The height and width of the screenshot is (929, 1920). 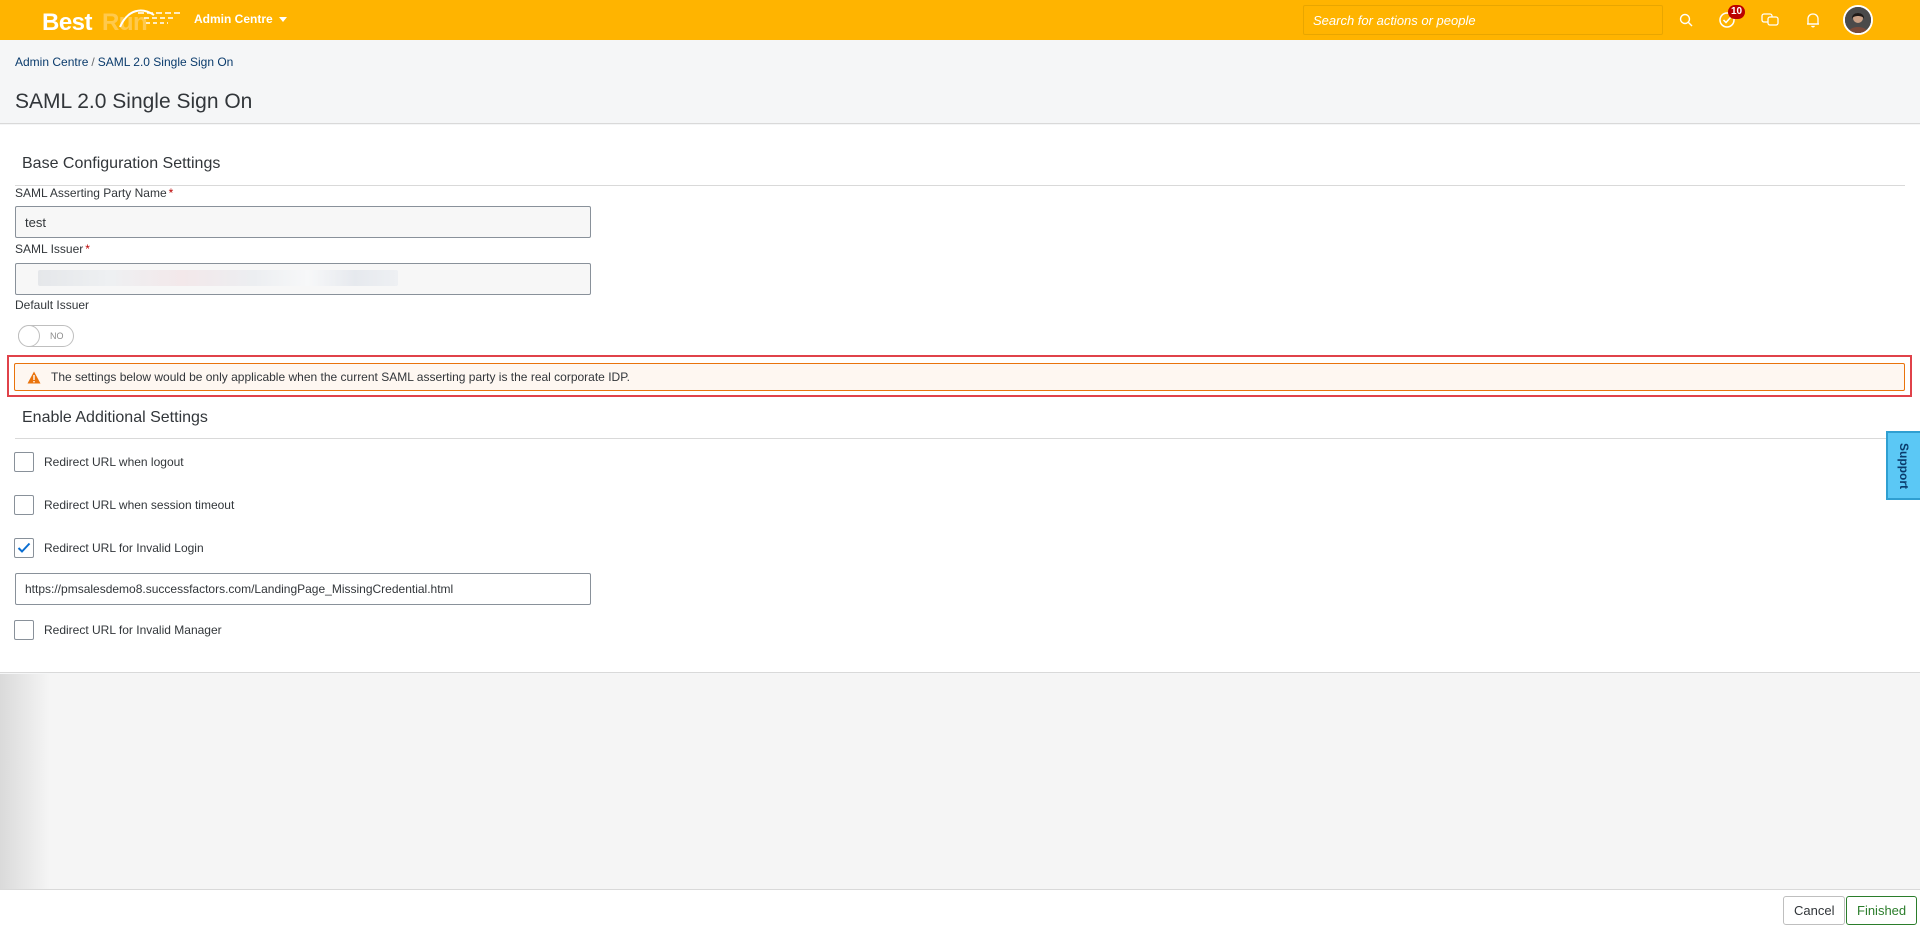 I want to click on saml-issuer-label: SAML Issuer *, so click(x=52, y=249).